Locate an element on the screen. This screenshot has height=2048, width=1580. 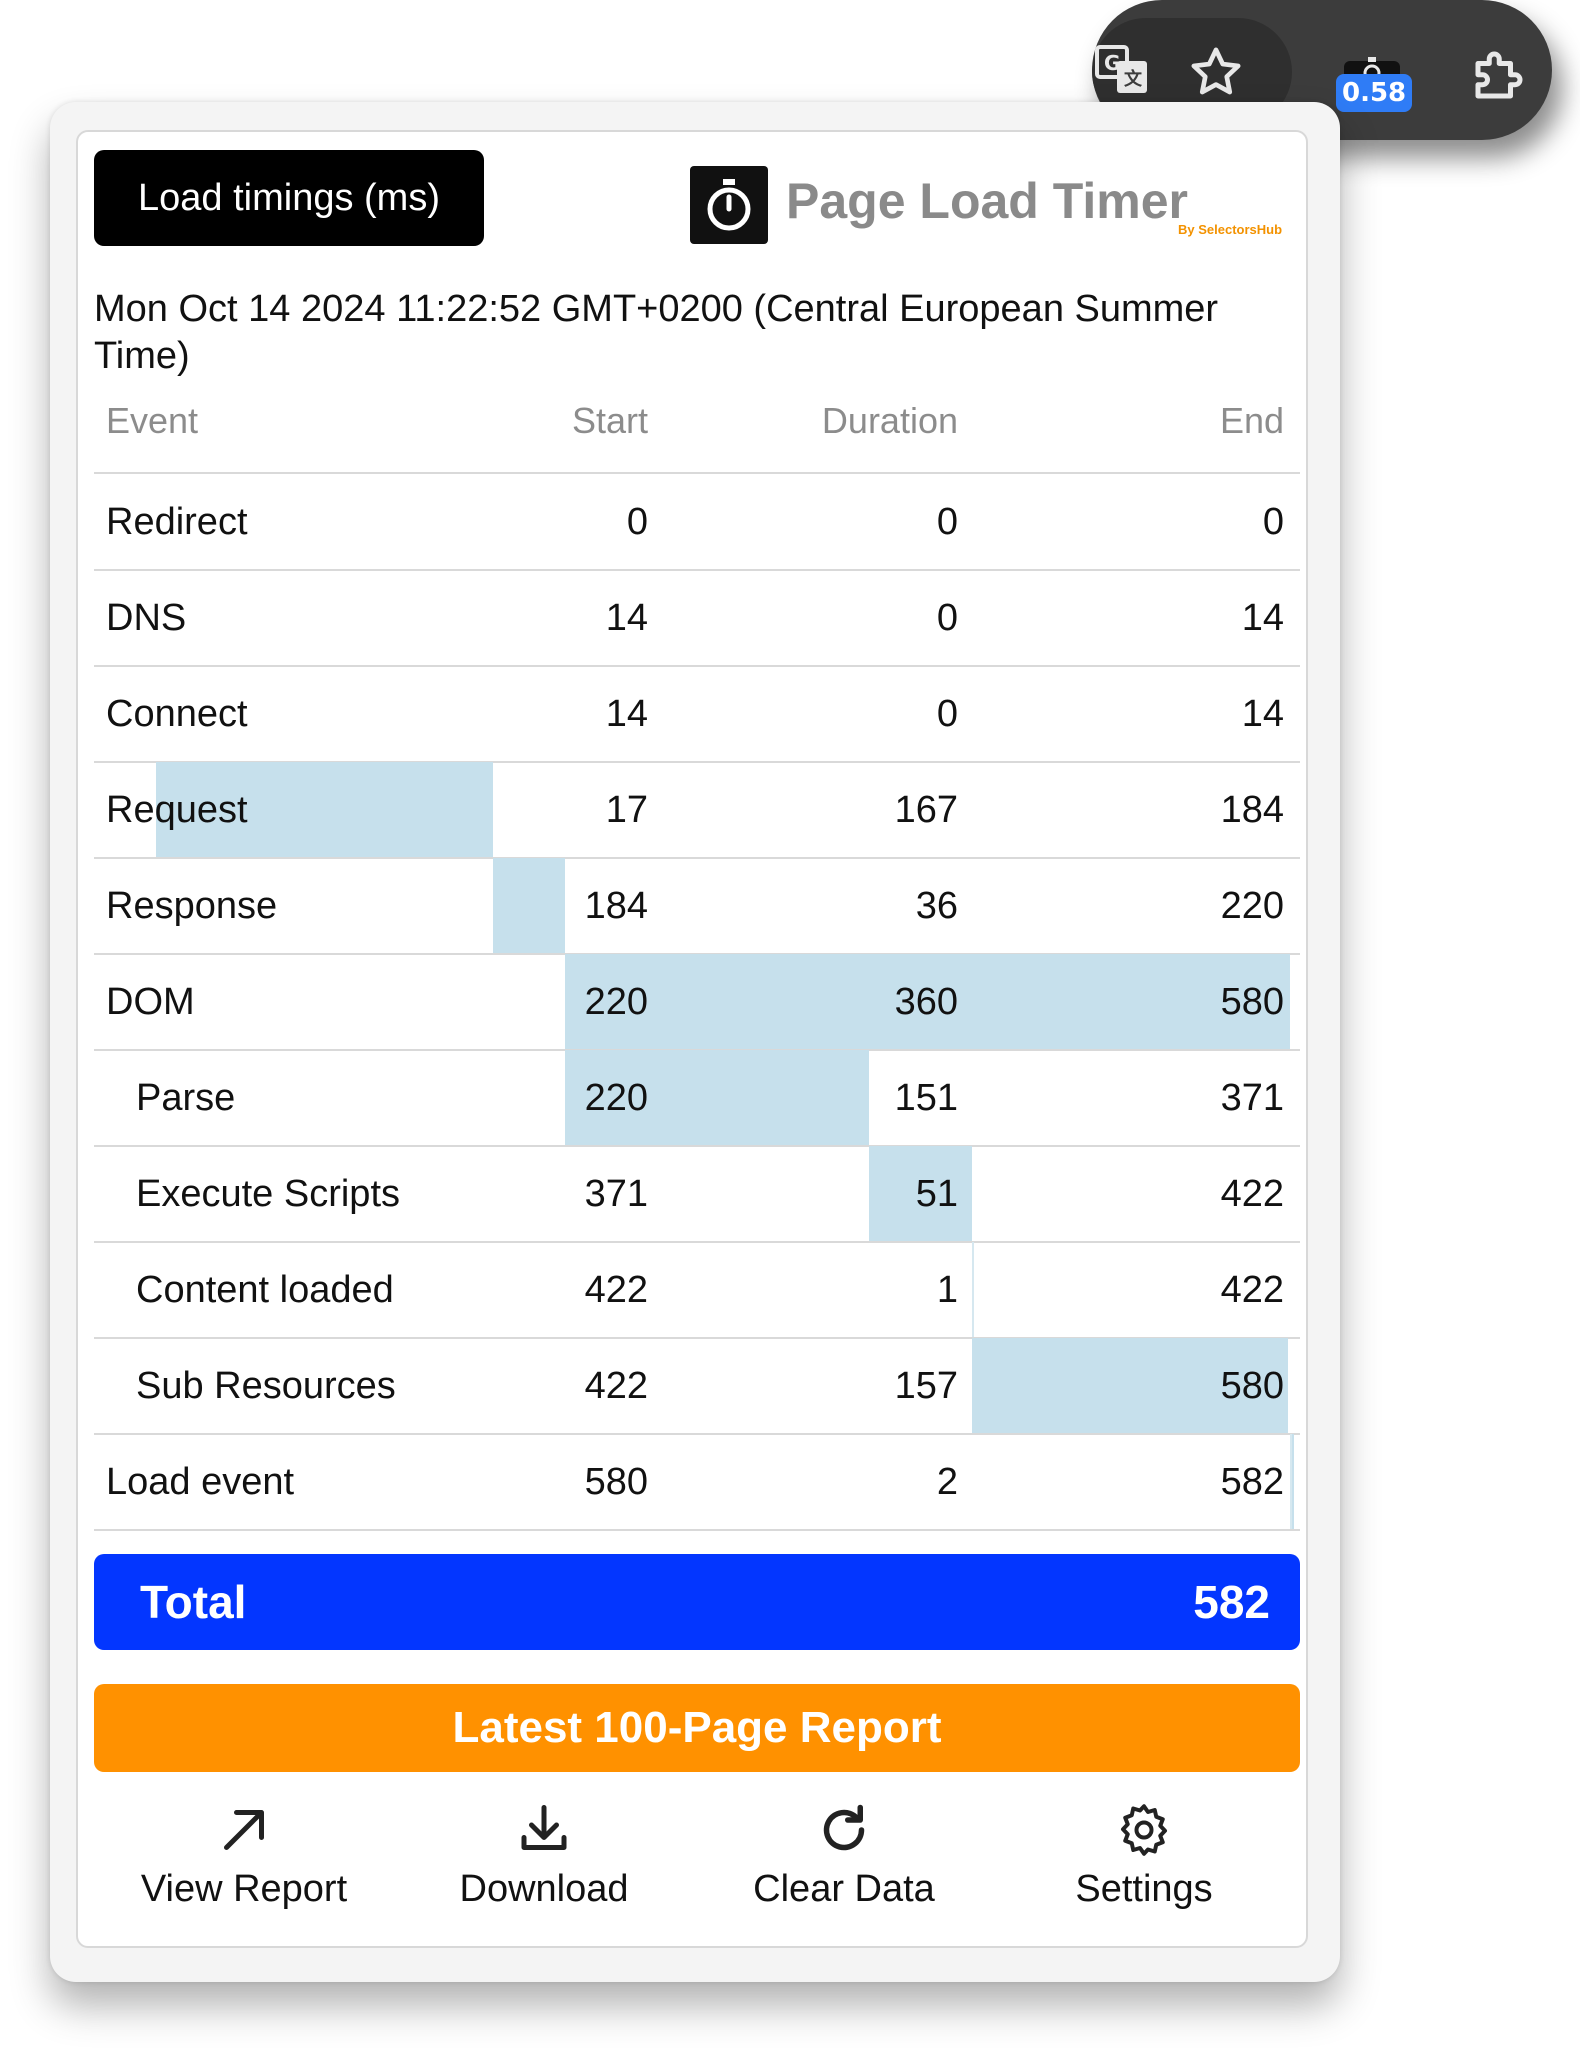
latest-report-button: Latest 100-Page Report is located at coordinates (697, 1728).